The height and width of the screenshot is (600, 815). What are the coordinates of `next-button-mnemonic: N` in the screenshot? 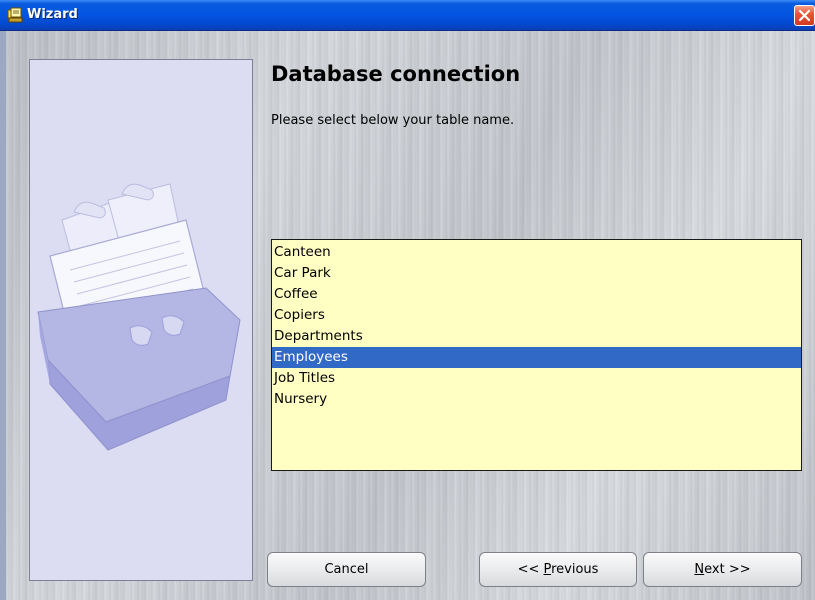 It's located at (699, 569).